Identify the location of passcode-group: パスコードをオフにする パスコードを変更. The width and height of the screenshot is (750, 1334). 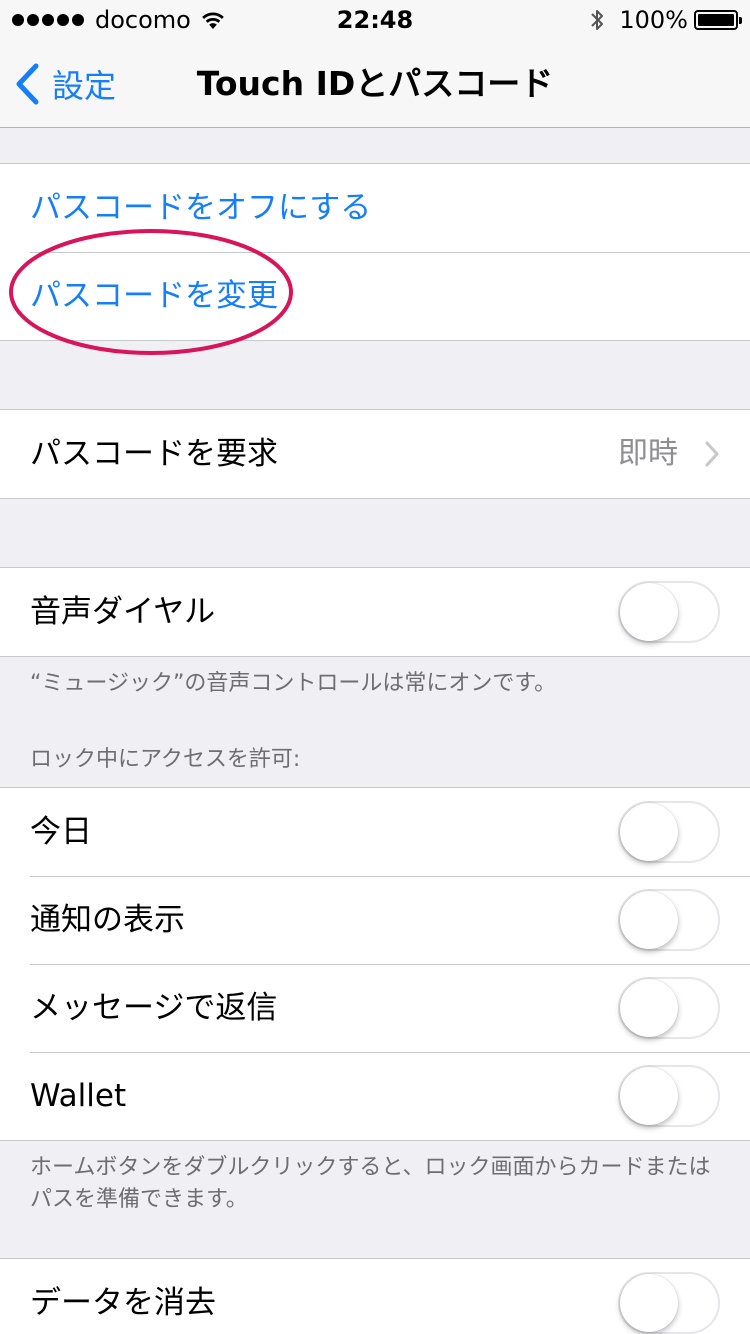
(375, 252).